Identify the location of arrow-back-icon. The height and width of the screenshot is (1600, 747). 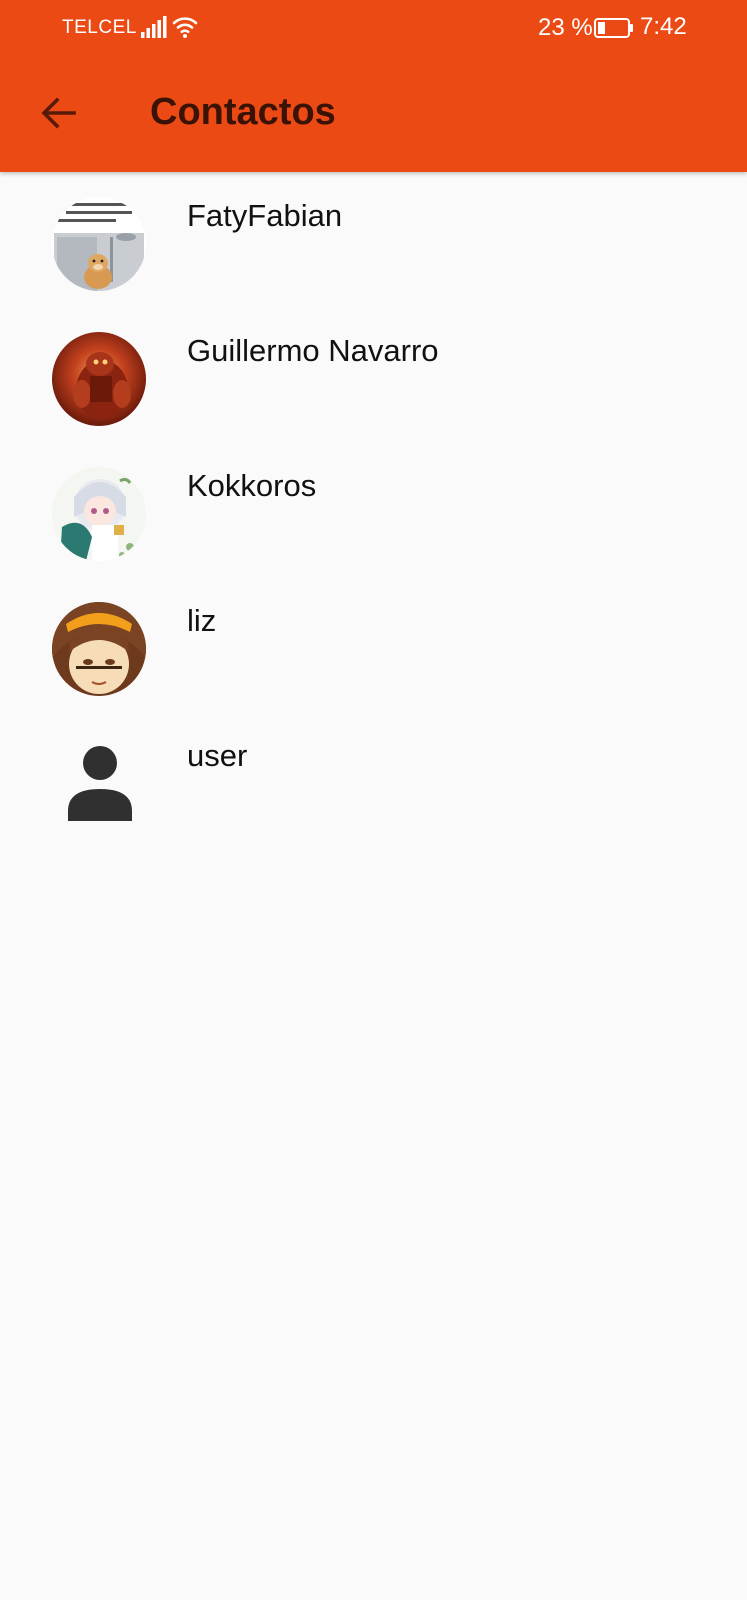
(58, 113).